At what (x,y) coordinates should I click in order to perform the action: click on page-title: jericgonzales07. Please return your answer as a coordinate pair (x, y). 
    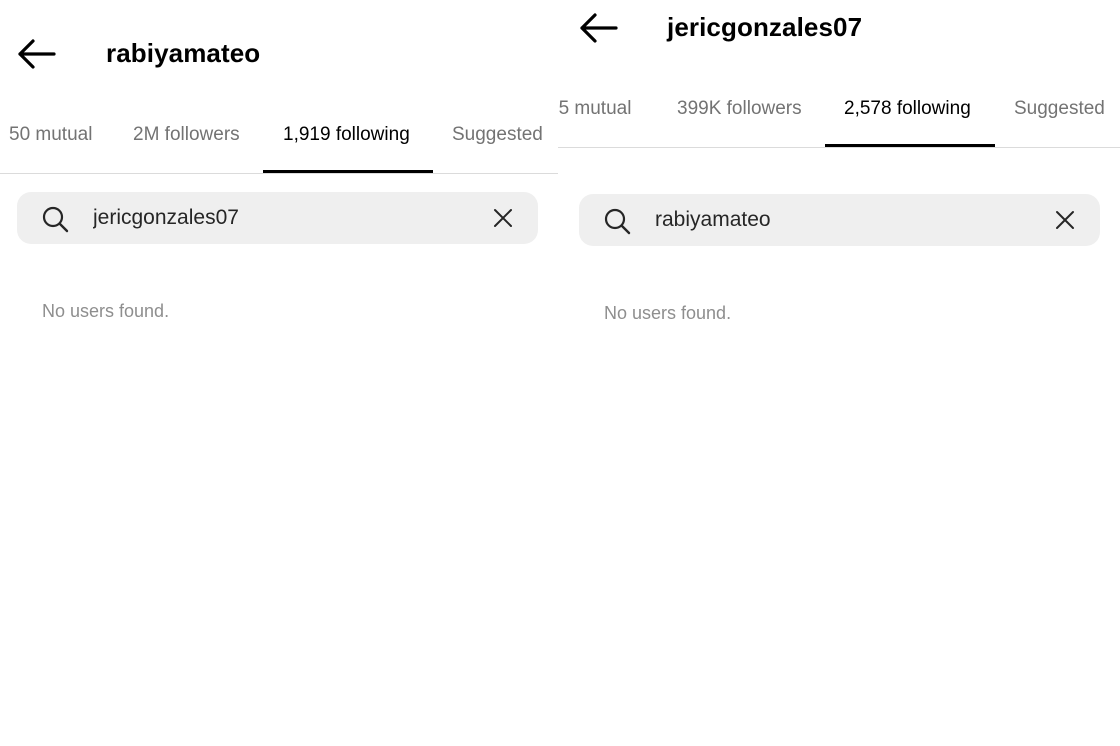
    Looking at the image, I should click on (765, 27).